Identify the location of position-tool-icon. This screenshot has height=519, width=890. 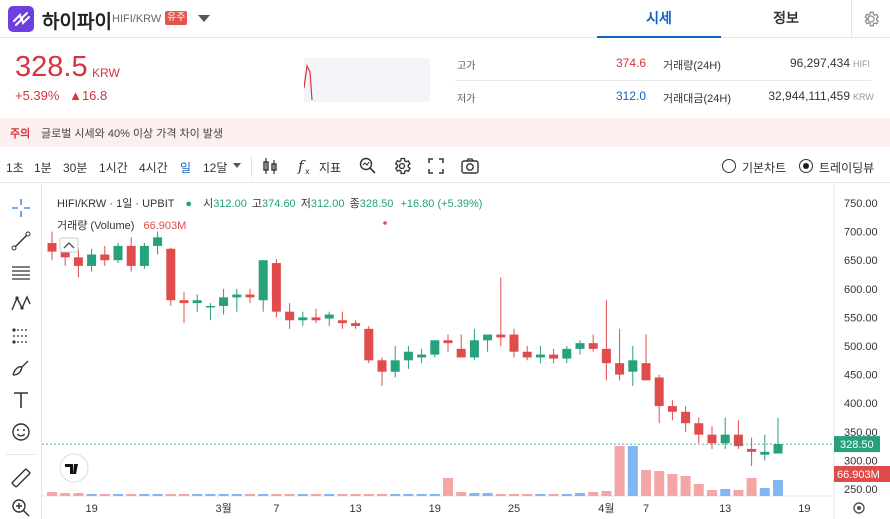
(21, 336).